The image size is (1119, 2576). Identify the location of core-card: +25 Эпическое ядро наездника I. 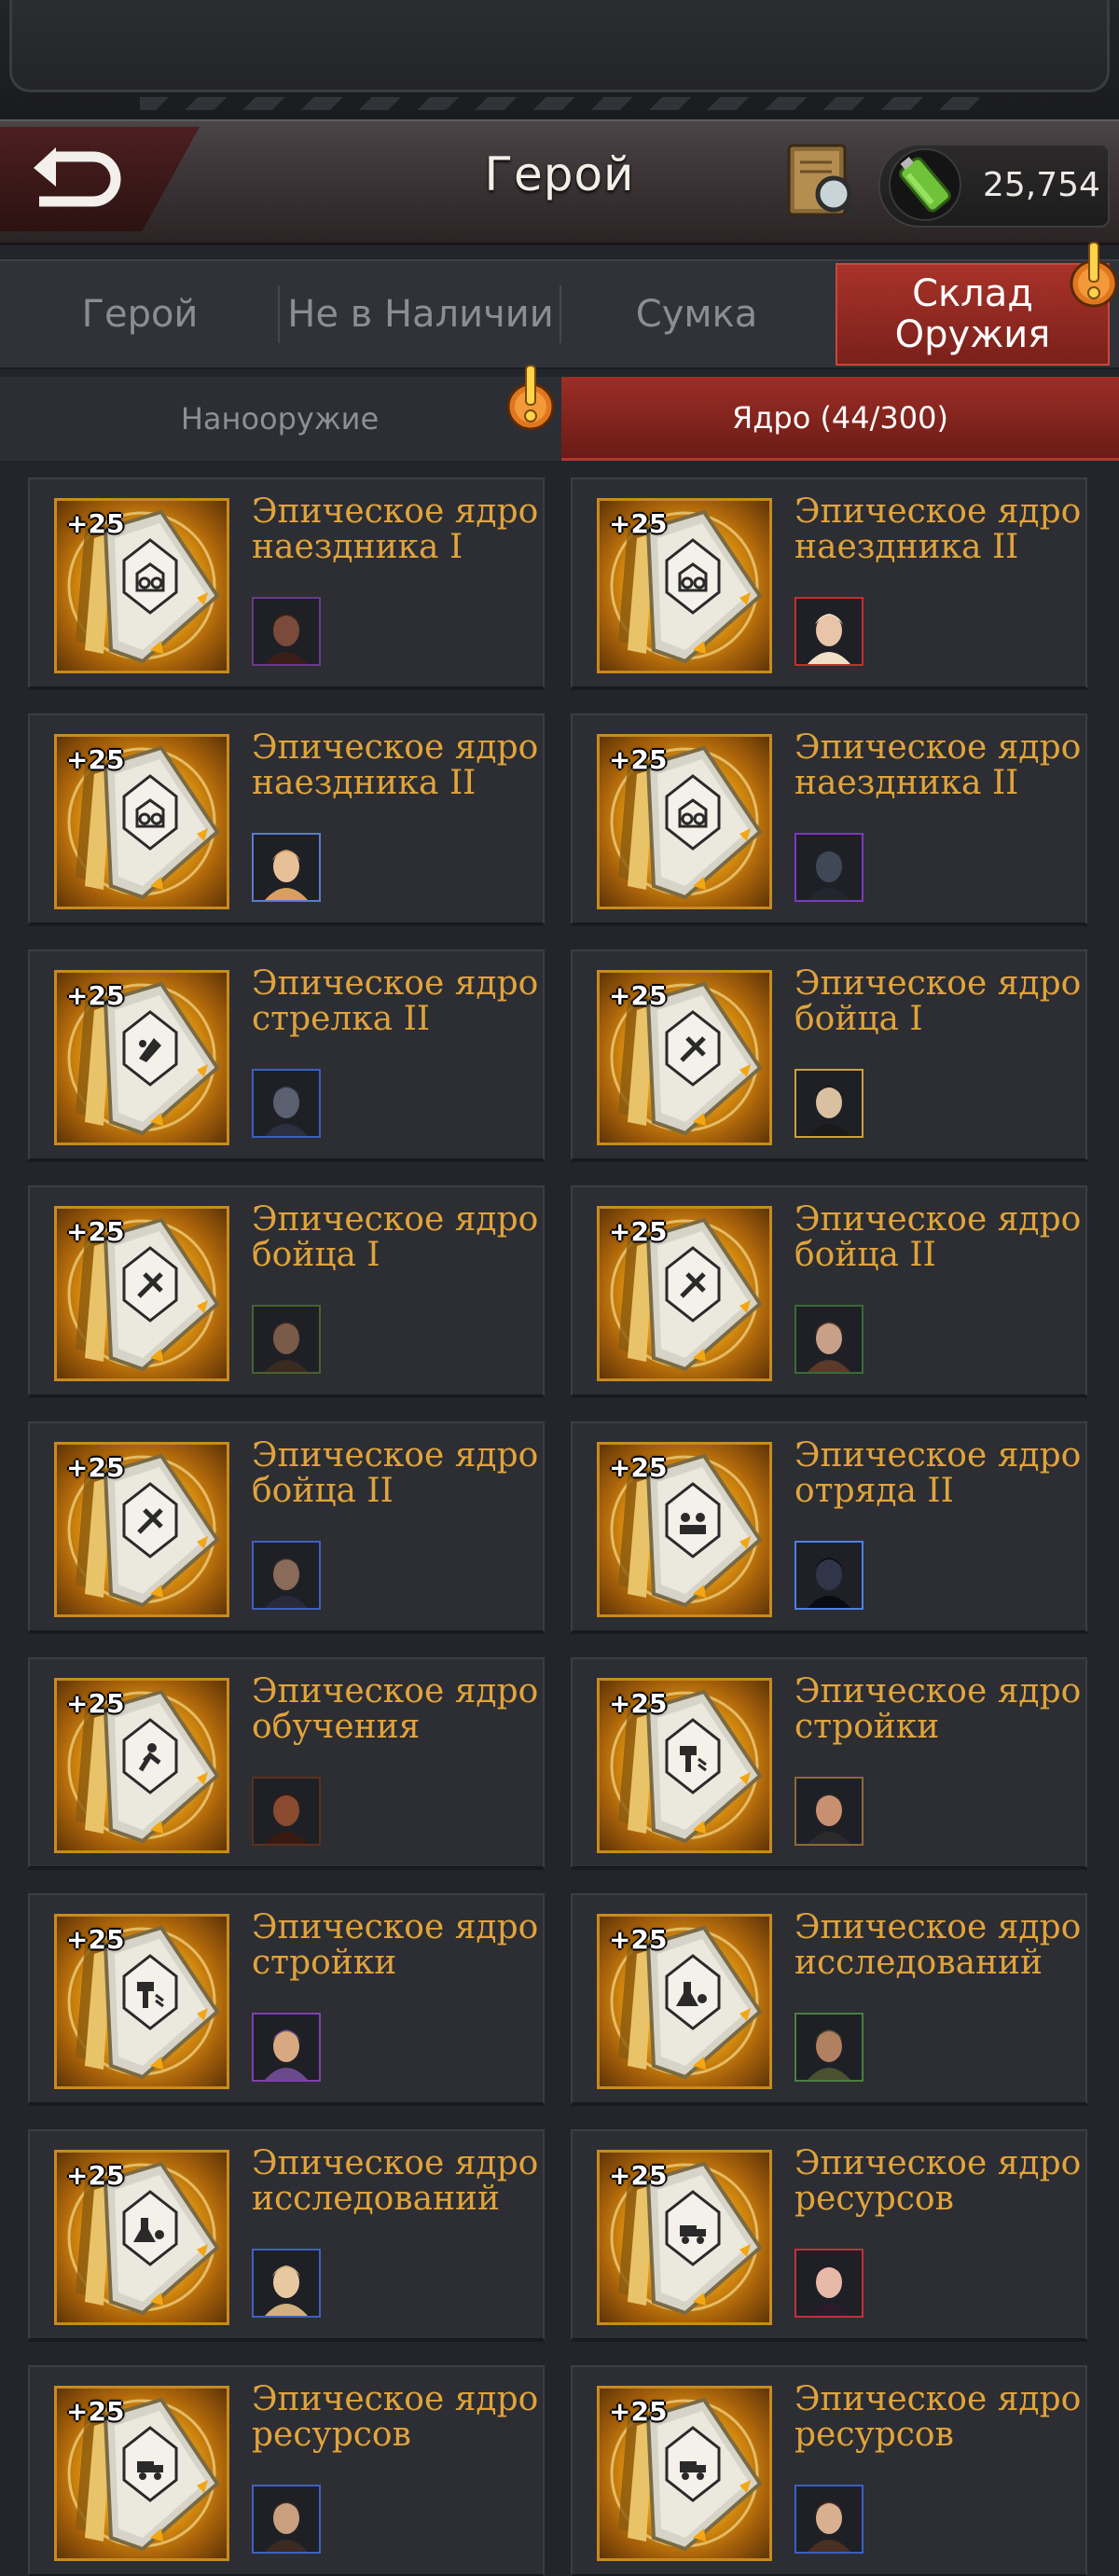
(286, 583).